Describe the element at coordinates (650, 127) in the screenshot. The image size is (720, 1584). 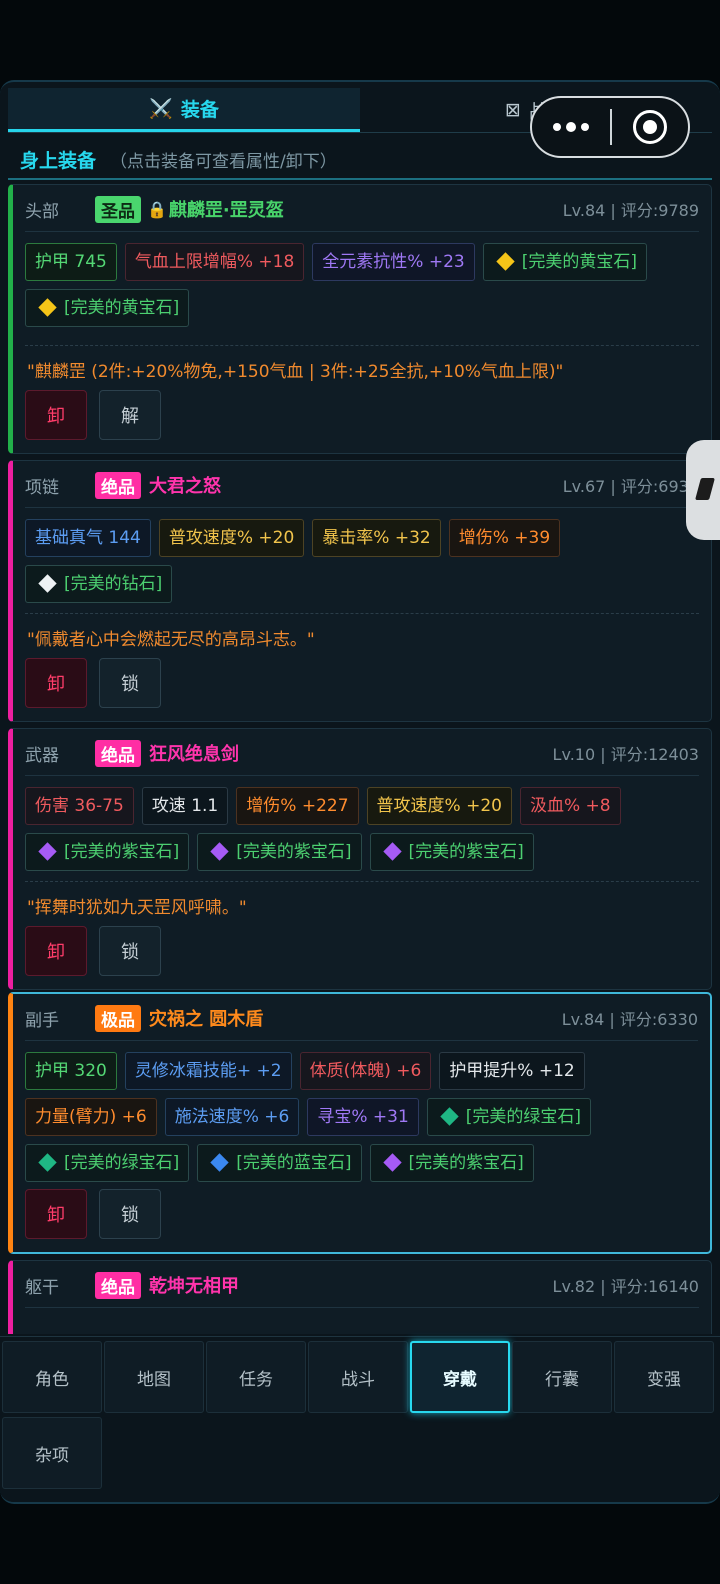
I see `close-miniprogram-icon` at that location.